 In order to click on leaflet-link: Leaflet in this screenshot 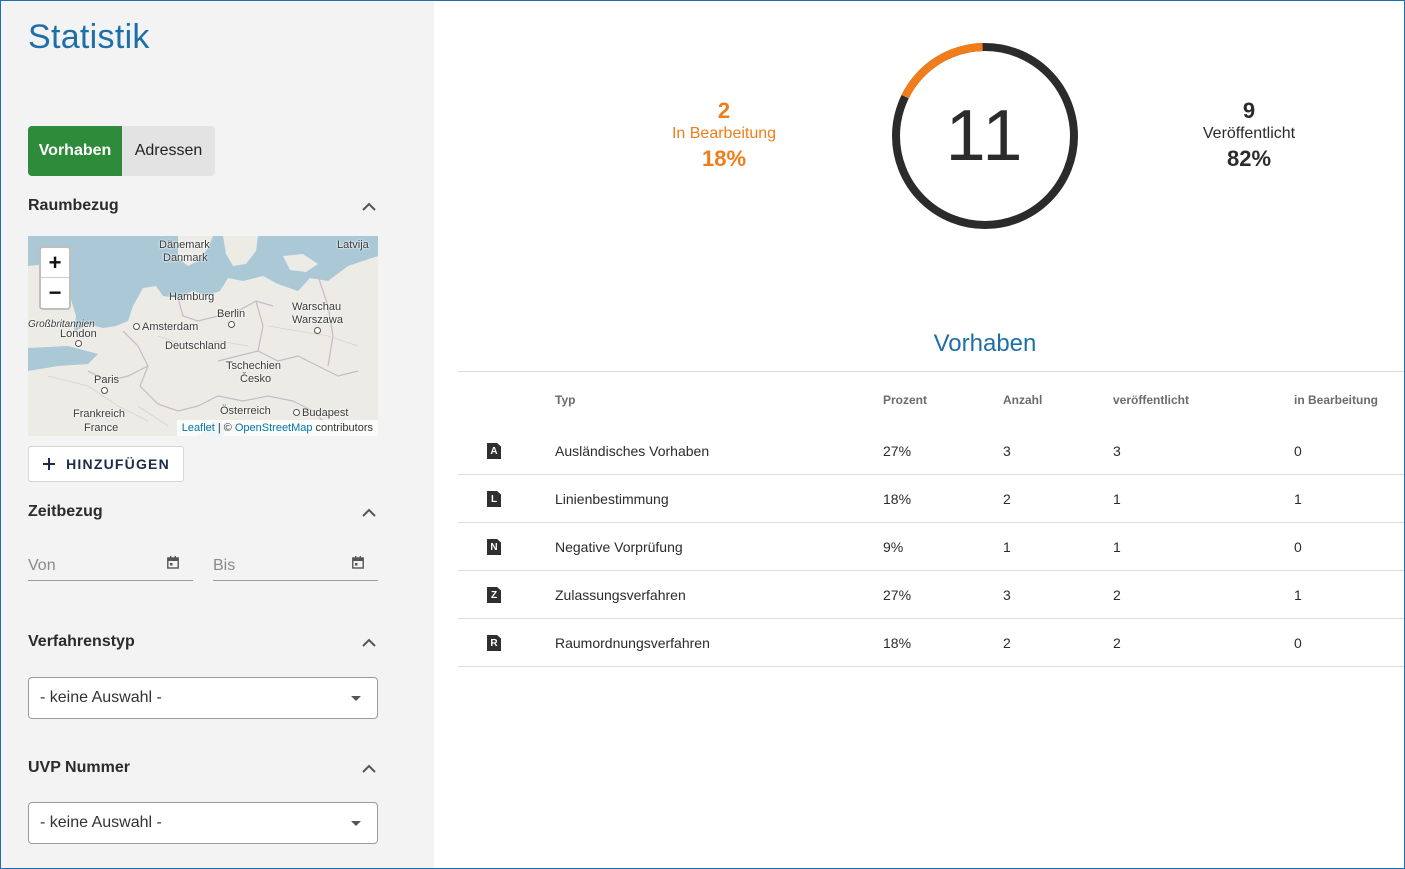, I will do `click(198, 428)`.